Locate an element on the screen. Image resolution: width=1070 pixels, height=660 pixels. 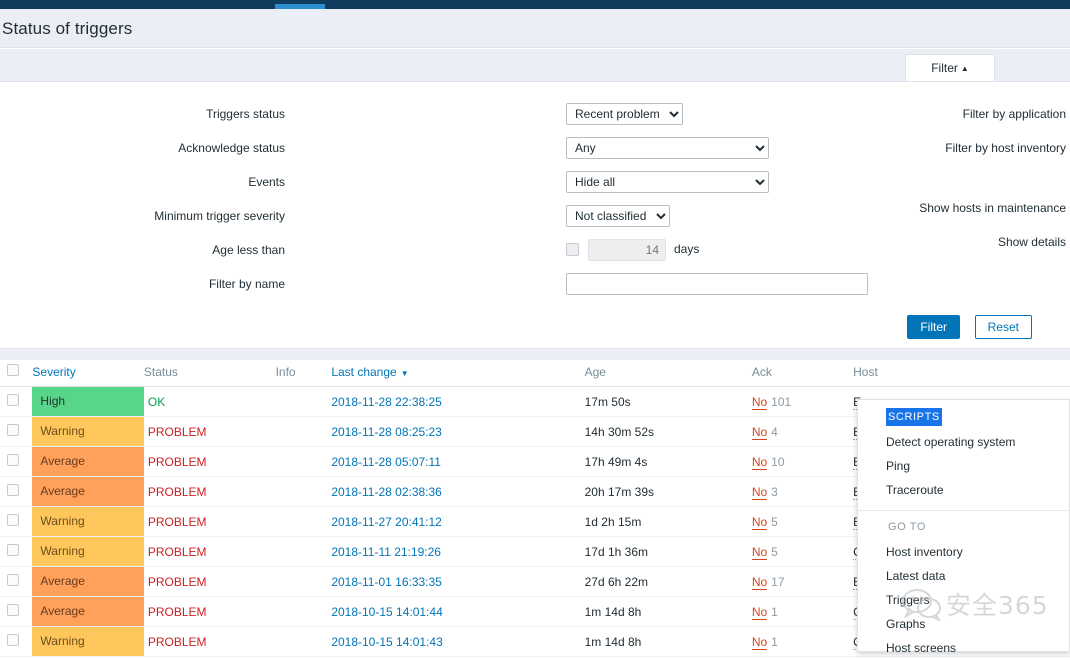
events-label: Events is located at coordinates (266, 182).